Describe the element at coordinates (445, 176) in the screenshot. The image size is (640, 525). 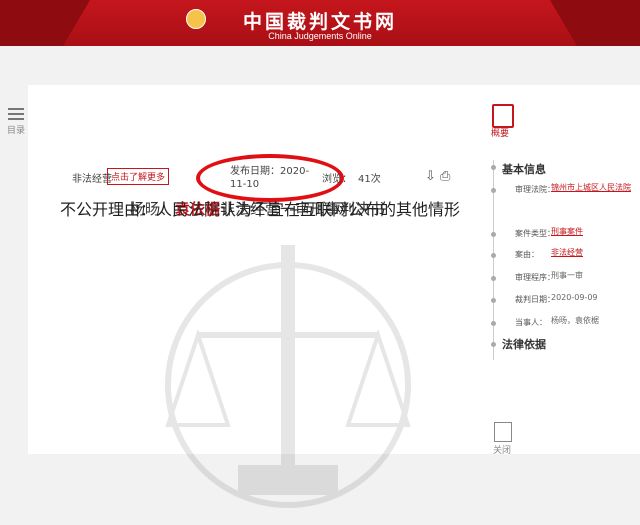
I see `print-icon: ⎙` at that location.